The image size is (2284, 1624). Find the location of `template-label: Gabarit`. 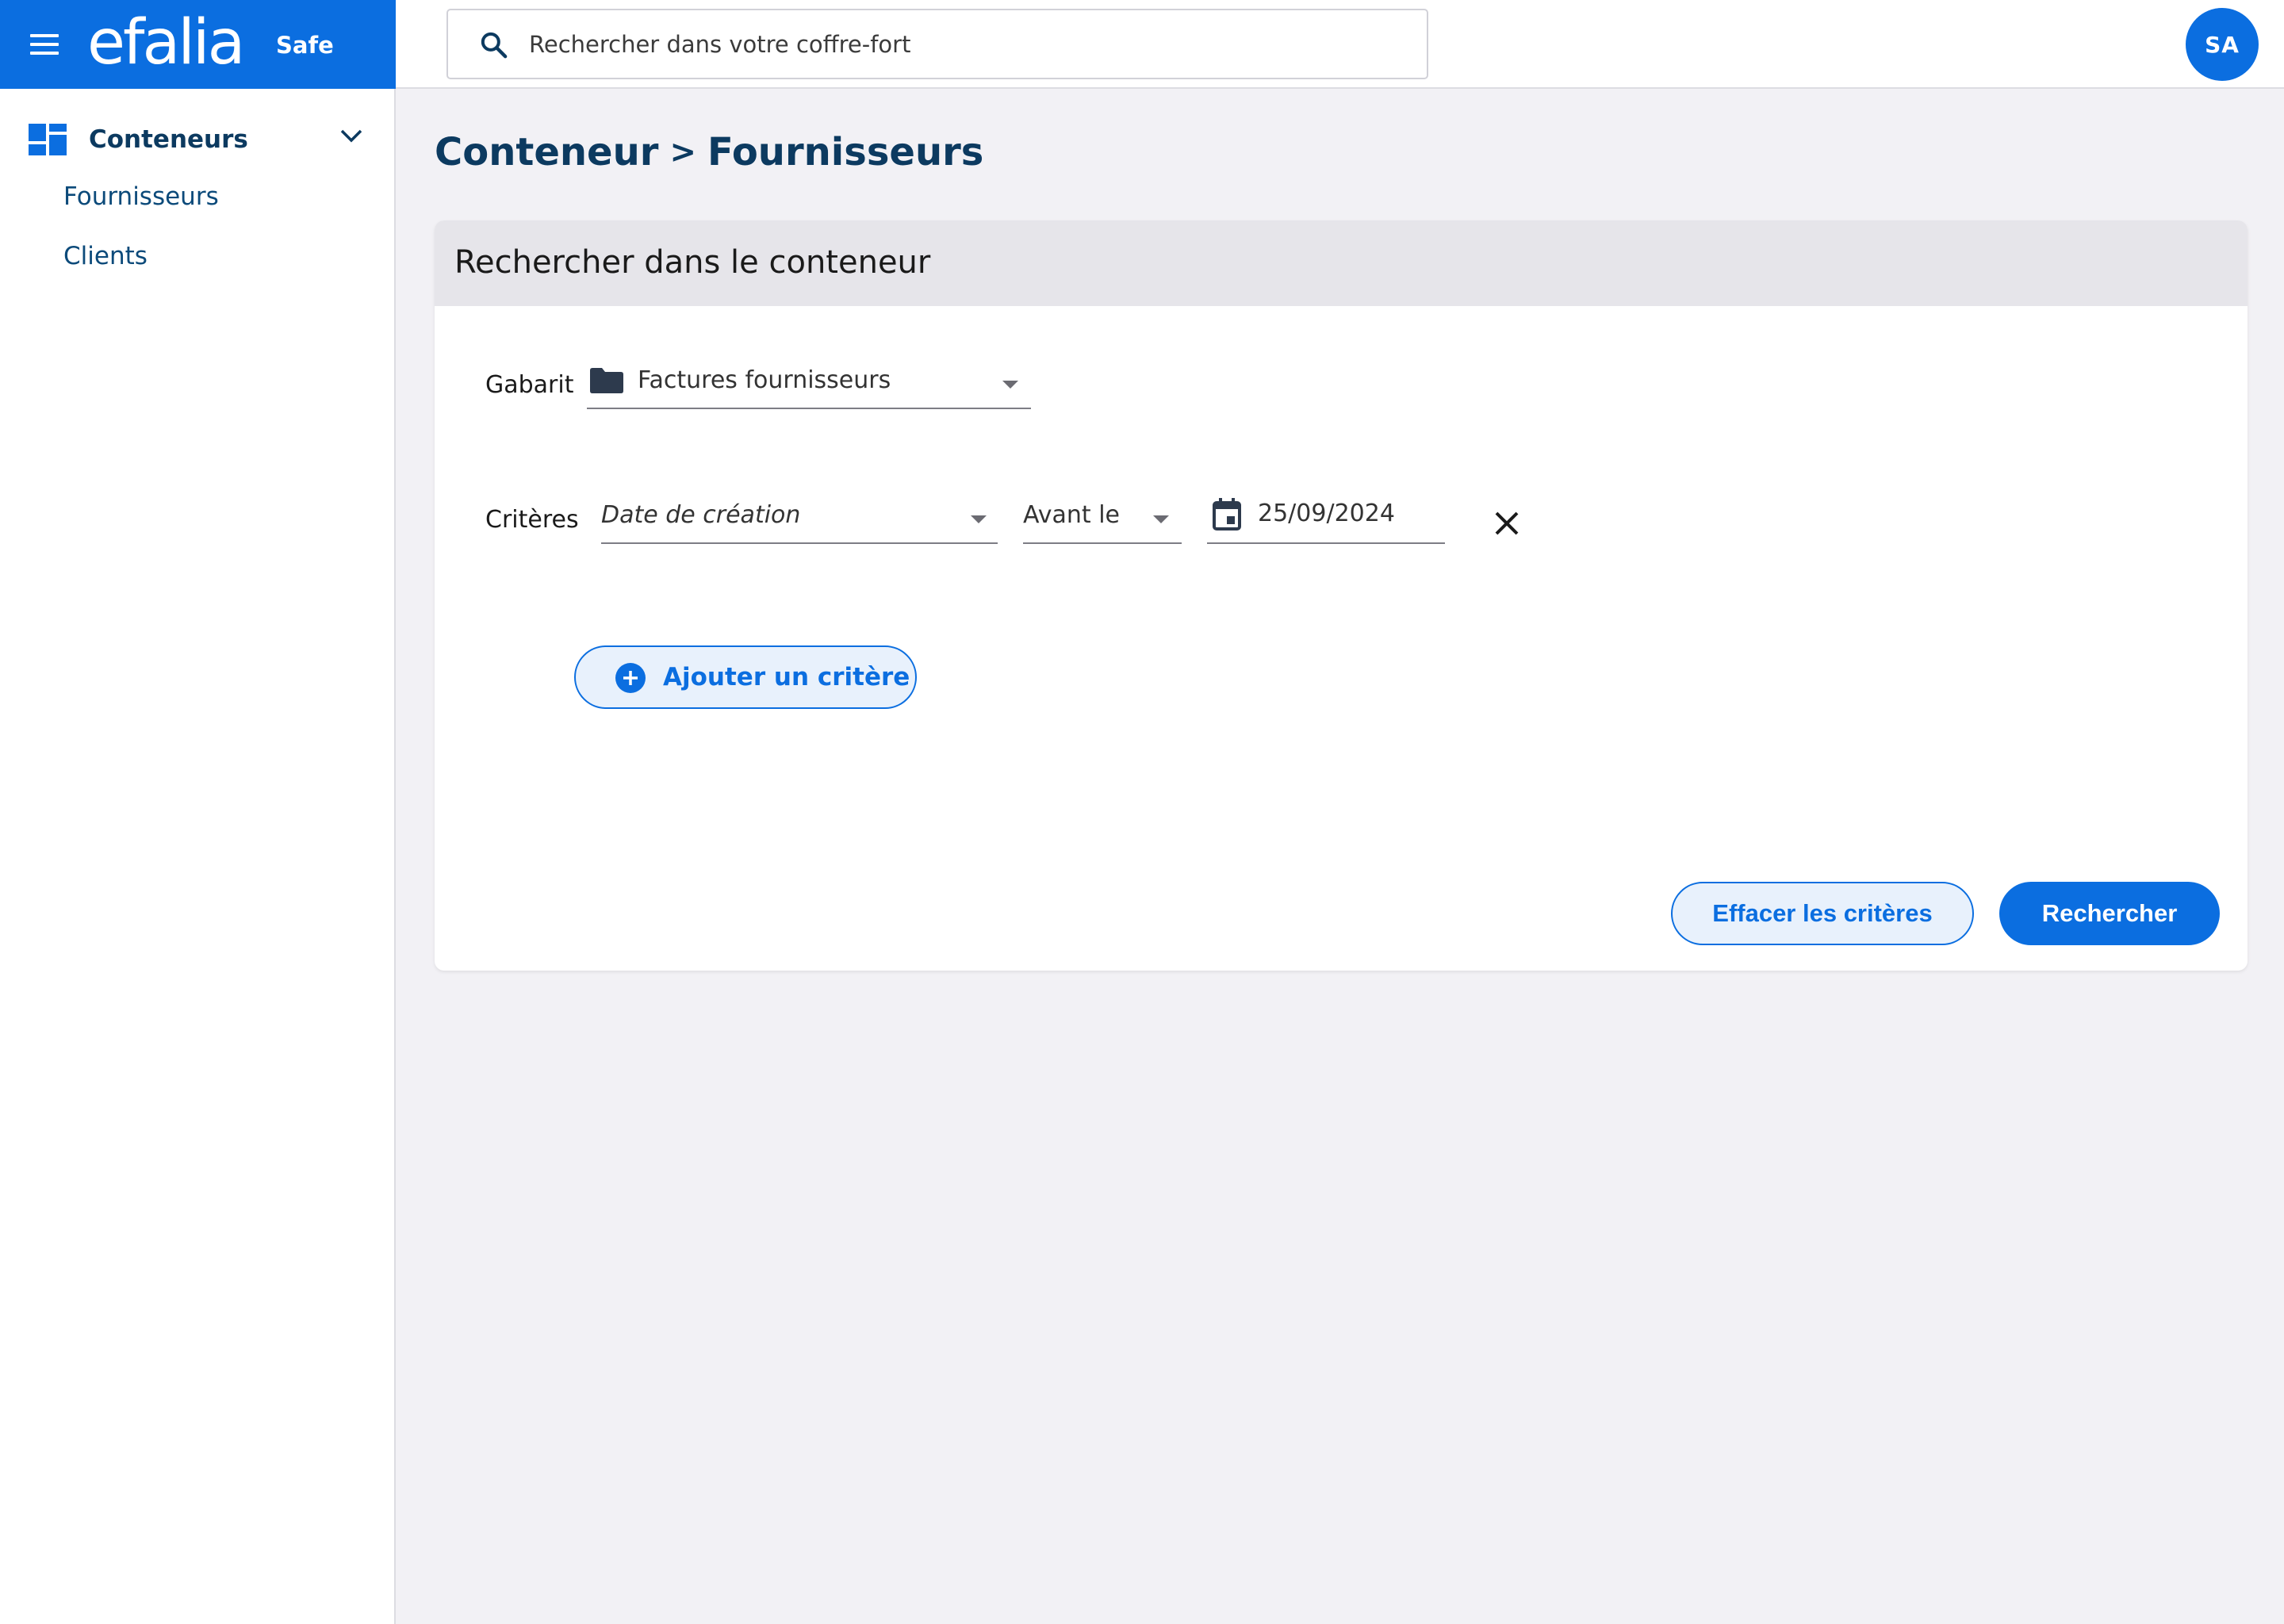

template-label: Gabarit is located at coordinates (529, 385).